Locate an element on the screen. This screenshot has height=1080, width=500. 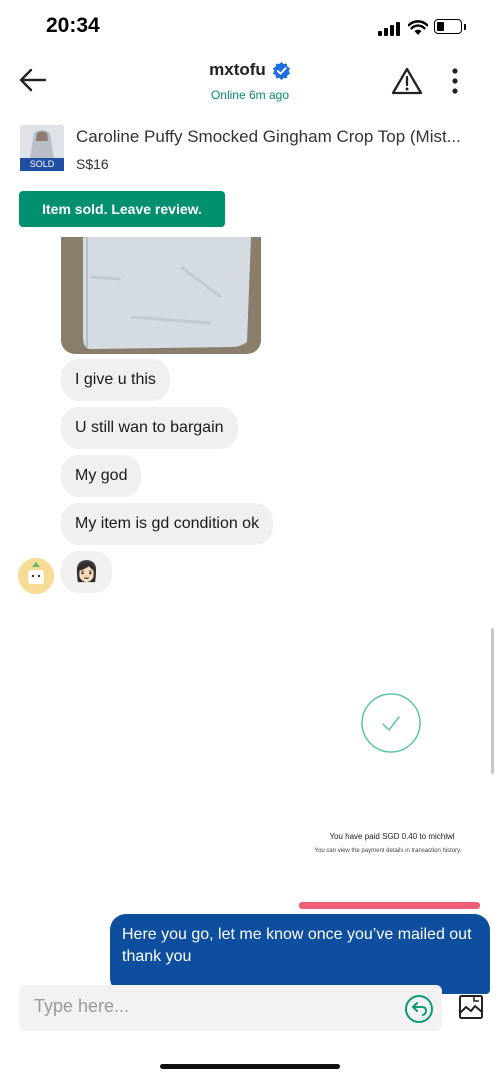
message-photo is located at coordinates (161, 295).